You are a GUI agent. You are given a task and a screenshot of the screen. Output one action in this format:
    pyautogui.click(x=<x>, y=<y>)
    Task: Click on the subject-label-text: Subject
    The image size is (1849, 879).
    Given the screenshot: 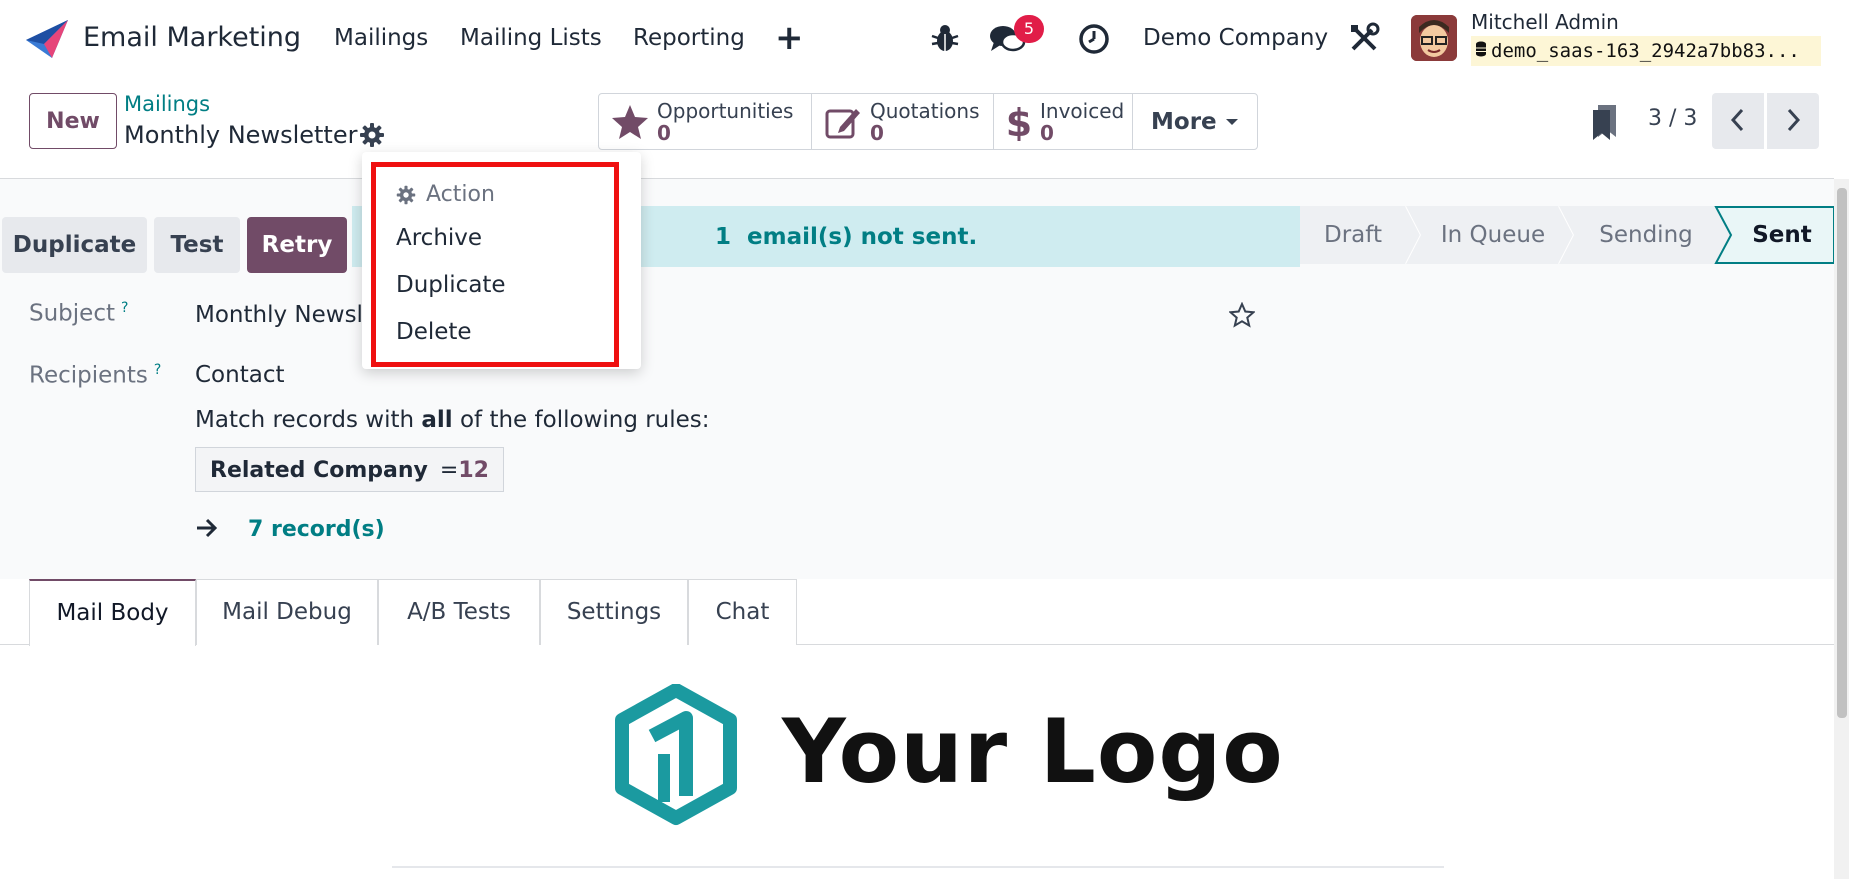 What is the action you would take?
    pyautogui.click(x=72, y=313)
    